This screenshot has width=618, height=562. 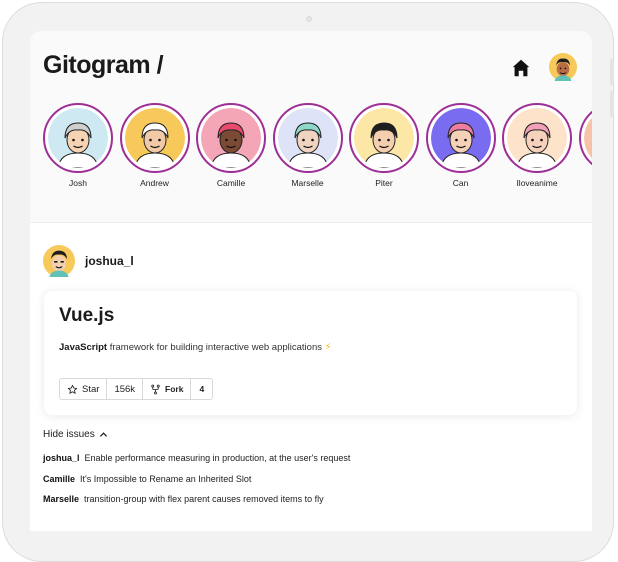 What do you see at coordinates (563, 67) in the screenshot?
I see `user-avatar` at bounding box center [563, 67].